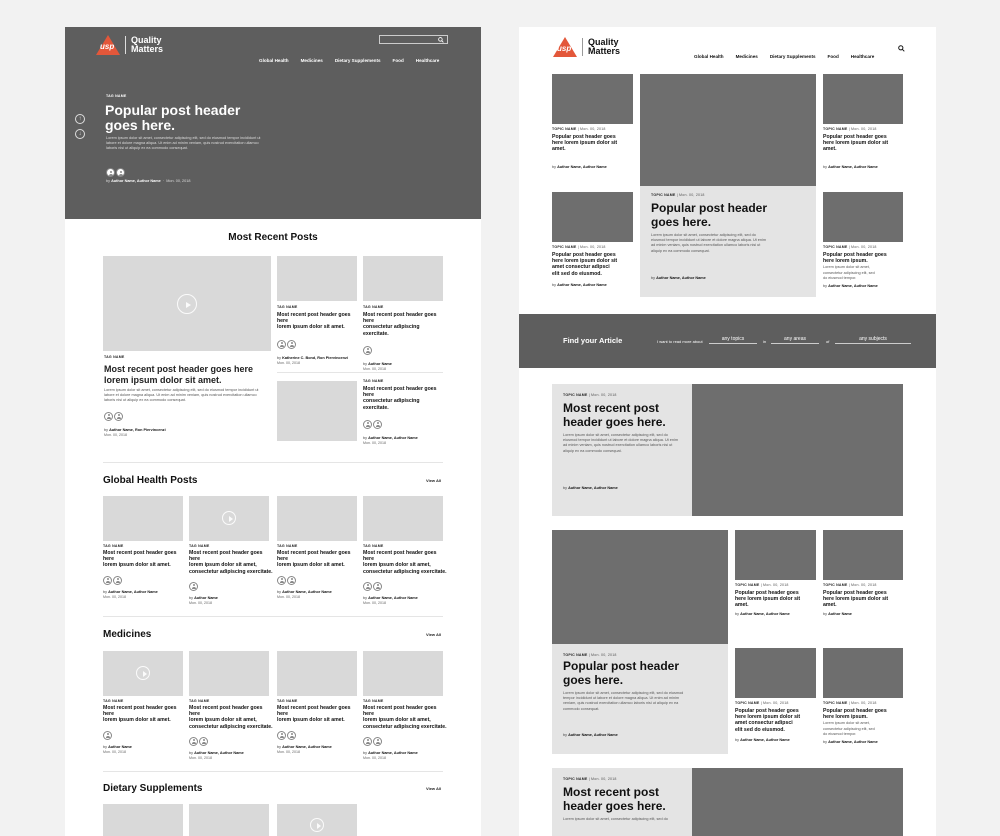 The image size is (1000, 836). I want to click on search-icon, so click(901, 48).